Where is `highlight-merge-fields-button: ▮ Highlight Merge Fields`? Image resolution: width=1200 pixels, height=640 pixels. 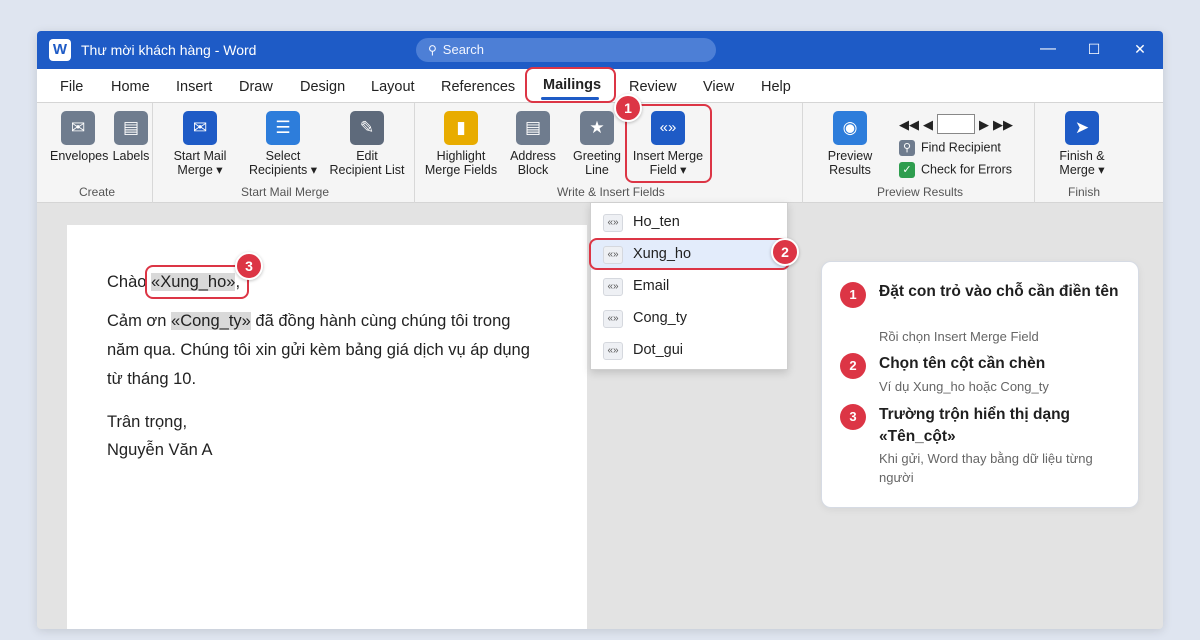
highlight-merge-fields-button: ▮ Highlight Merge Fields is located at coordinates (461, 144).